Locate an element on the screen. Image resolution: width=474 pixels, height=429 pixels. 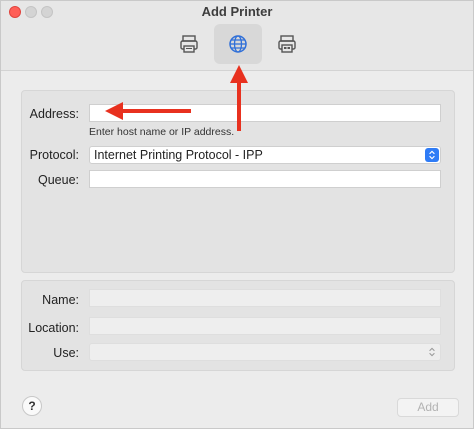
use-select is located at coordinates (265, 352).